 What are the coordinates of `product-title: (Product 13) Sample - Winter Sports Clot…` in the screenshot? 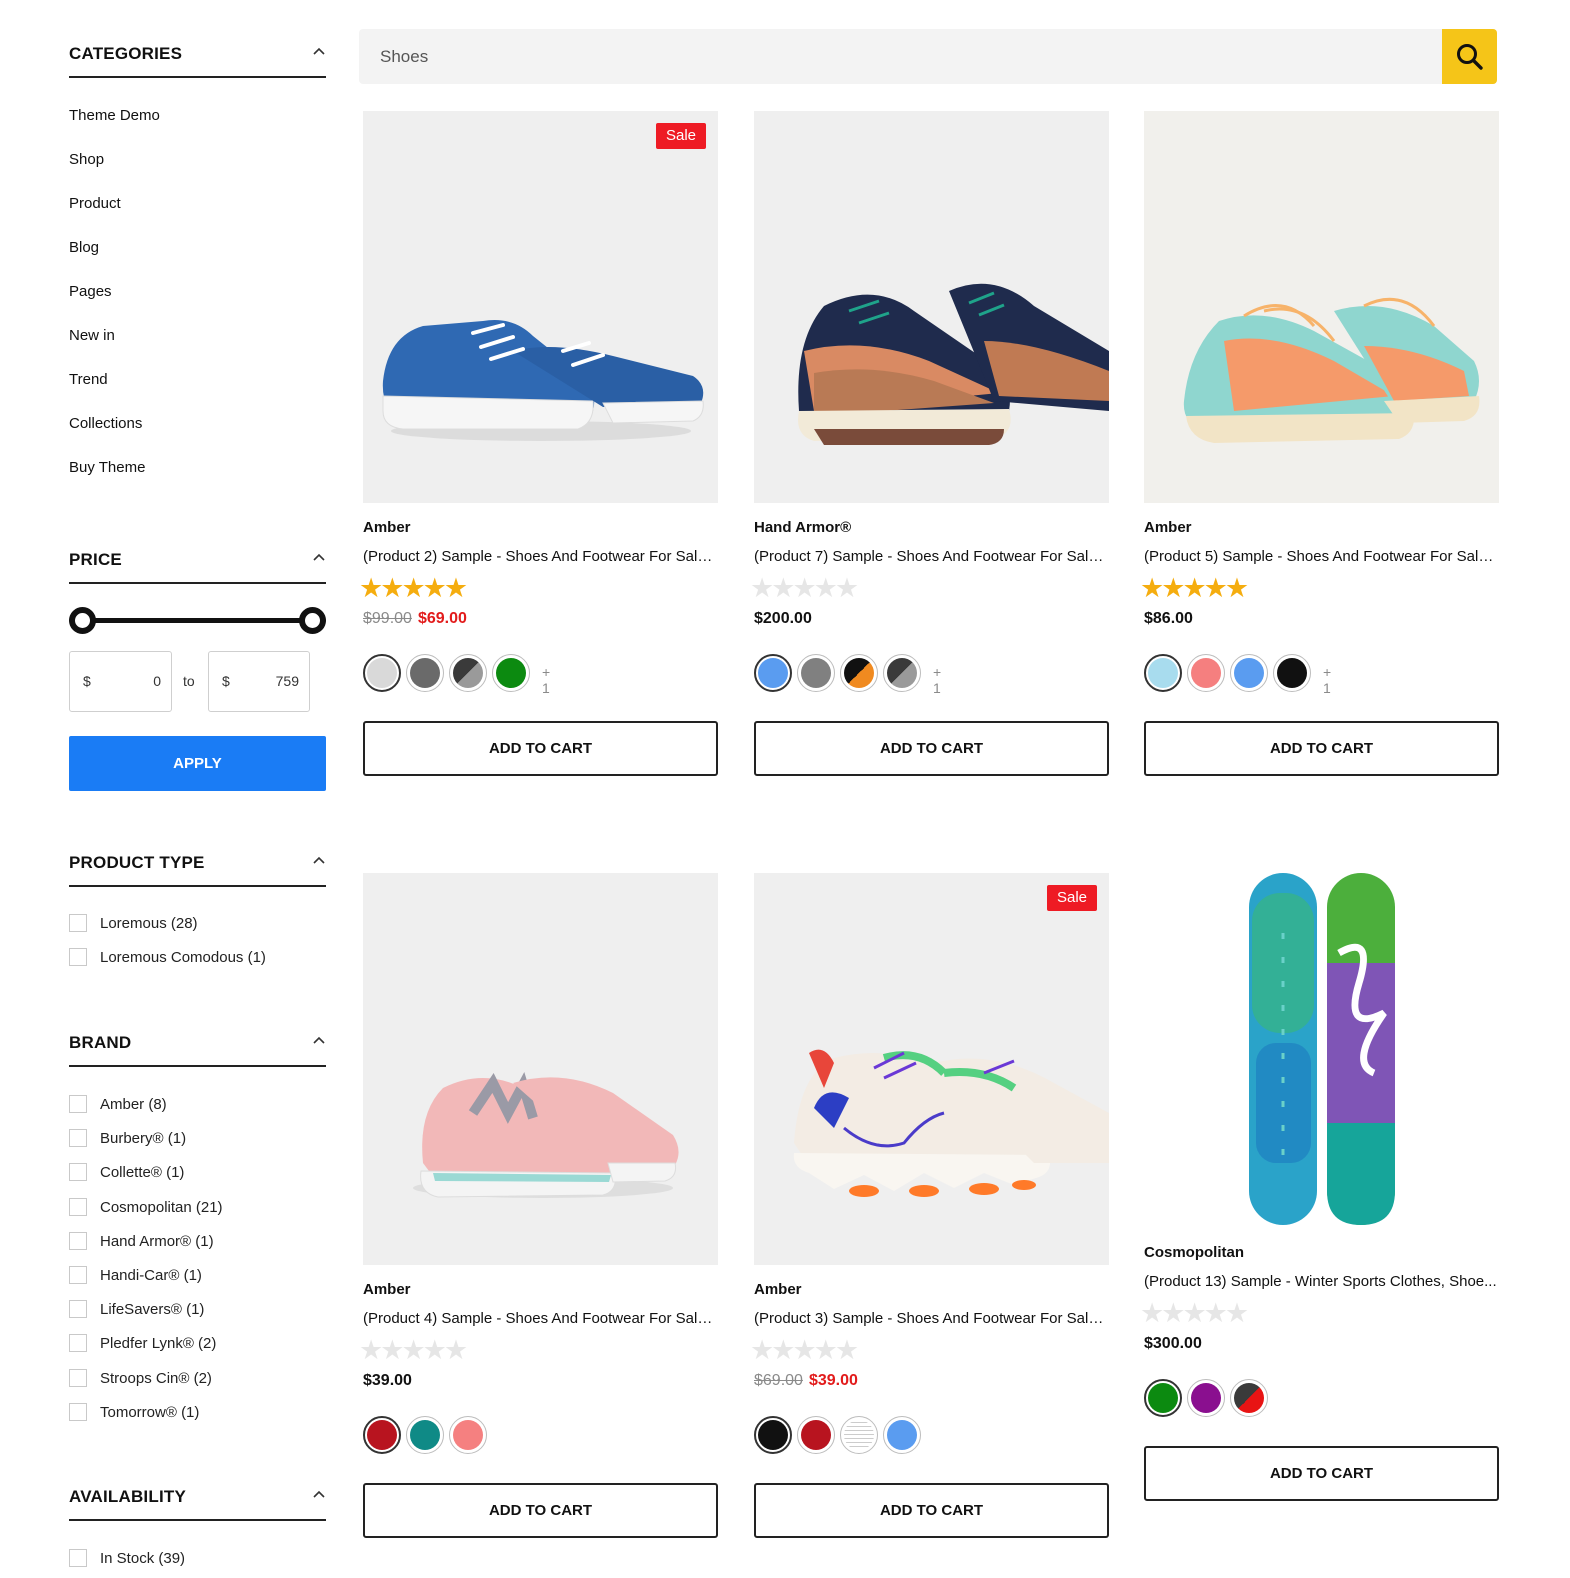 It's located at (1321, 1281).